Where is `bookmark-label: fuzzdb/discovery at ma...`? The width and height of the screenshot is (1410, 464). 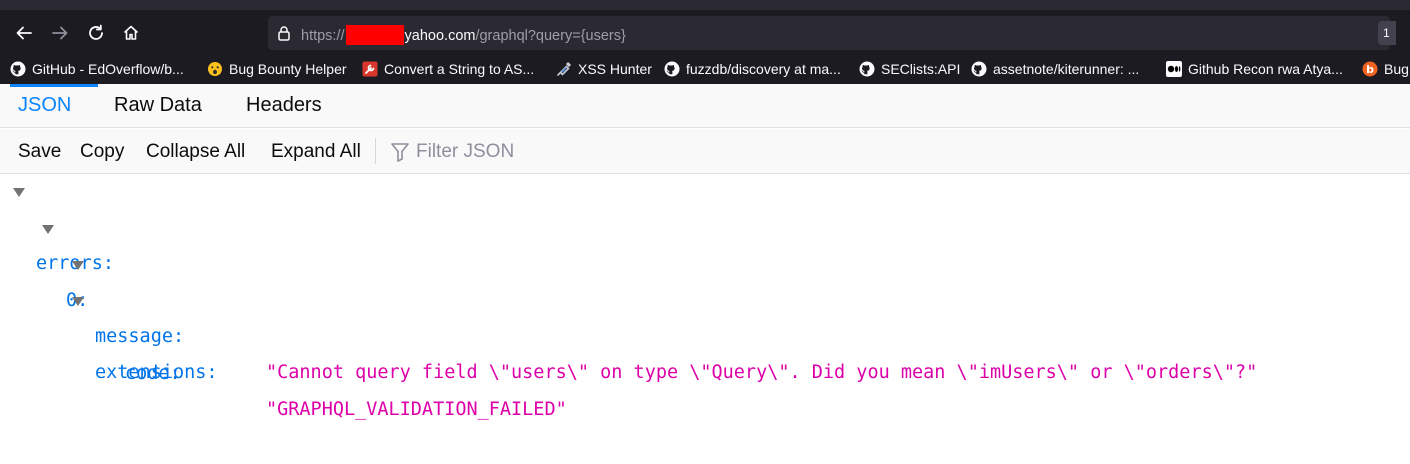
bookmark-label: fuzzdb/discovery at ma... is located at coordinates (763, 69).